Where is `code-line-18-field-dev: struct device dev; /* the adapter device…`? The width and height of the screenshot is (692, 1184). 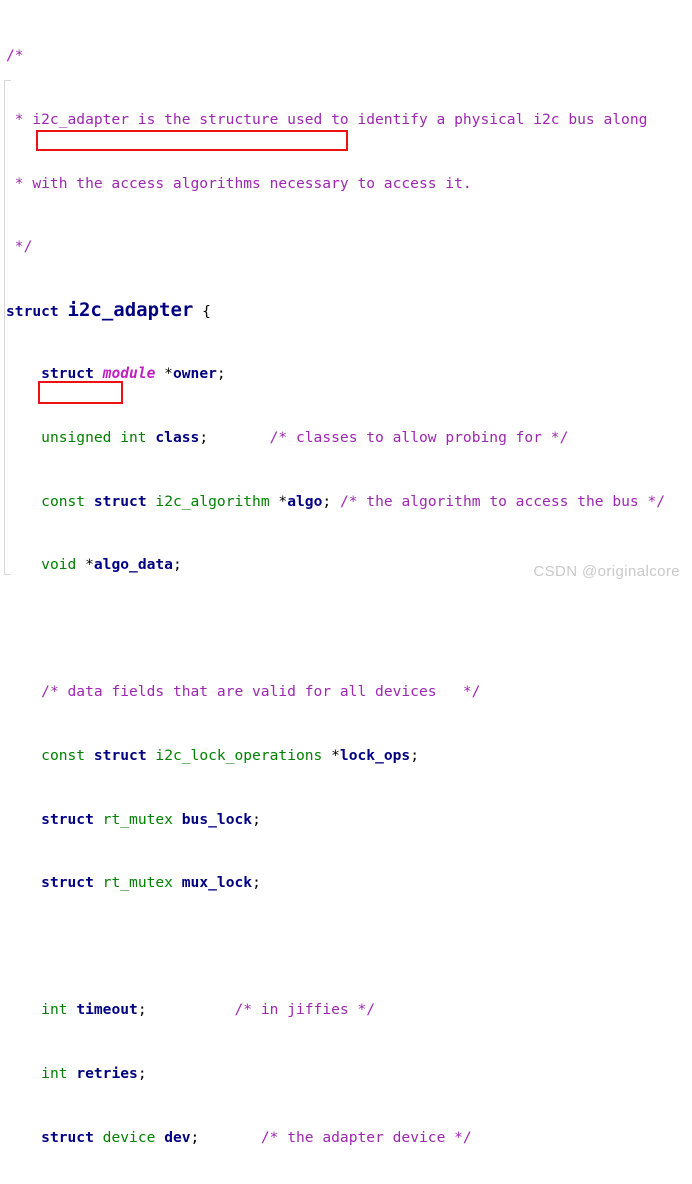
code-line-18-field-dev: struct device dev; /* the adapter device… is located at coordinates (256, 1137).